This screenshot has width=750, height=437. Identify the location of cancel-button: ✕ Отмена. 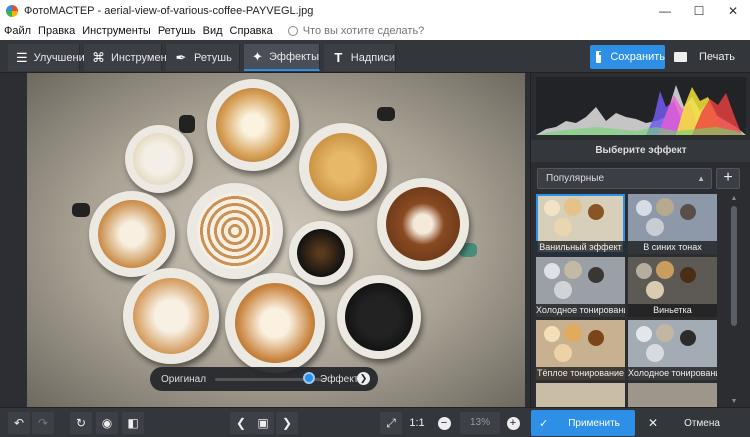
(694, 423).